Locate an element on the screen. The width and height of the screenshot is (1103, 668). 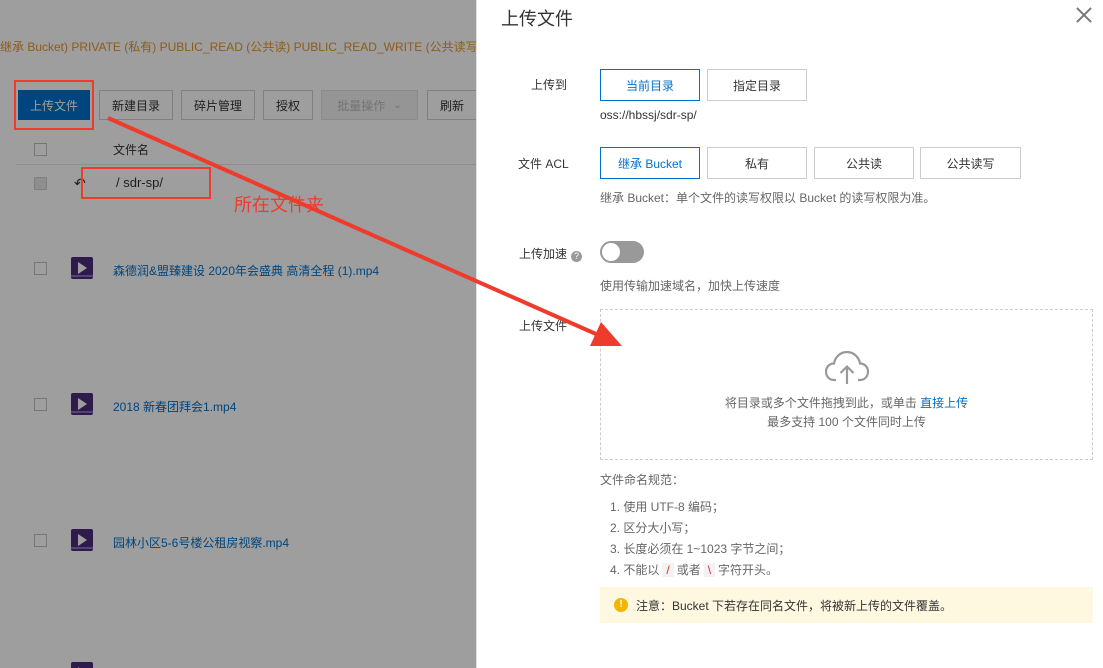
accelerate-label-group: 上传加速? is located at coordinates (551, 253).